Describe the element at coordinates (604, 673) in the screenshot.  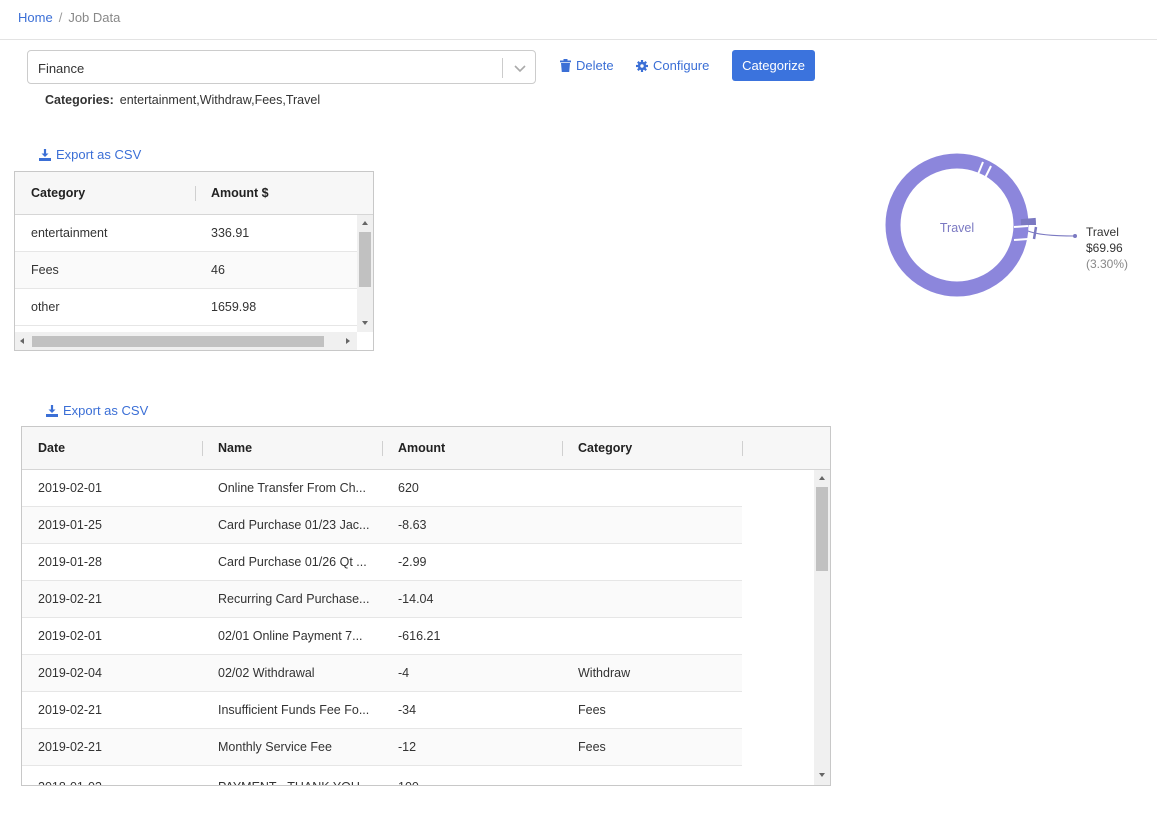
I see `cell-category: Withdraw` at that location.